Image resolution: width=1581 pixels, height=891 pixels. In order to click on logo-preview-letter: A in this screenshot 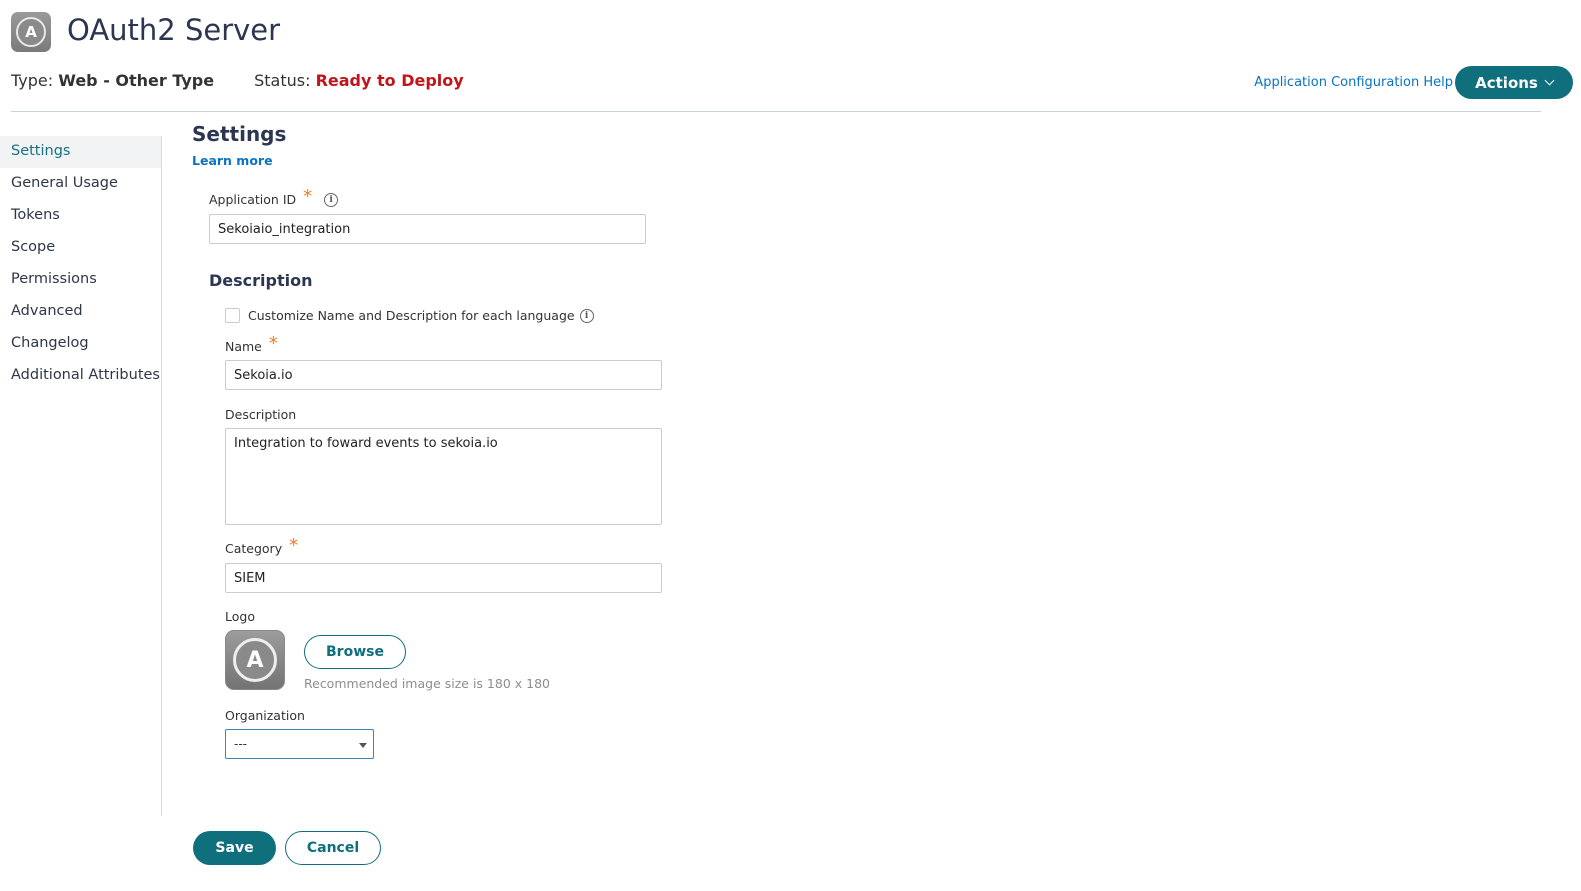, I will do `click(255, 660)`.